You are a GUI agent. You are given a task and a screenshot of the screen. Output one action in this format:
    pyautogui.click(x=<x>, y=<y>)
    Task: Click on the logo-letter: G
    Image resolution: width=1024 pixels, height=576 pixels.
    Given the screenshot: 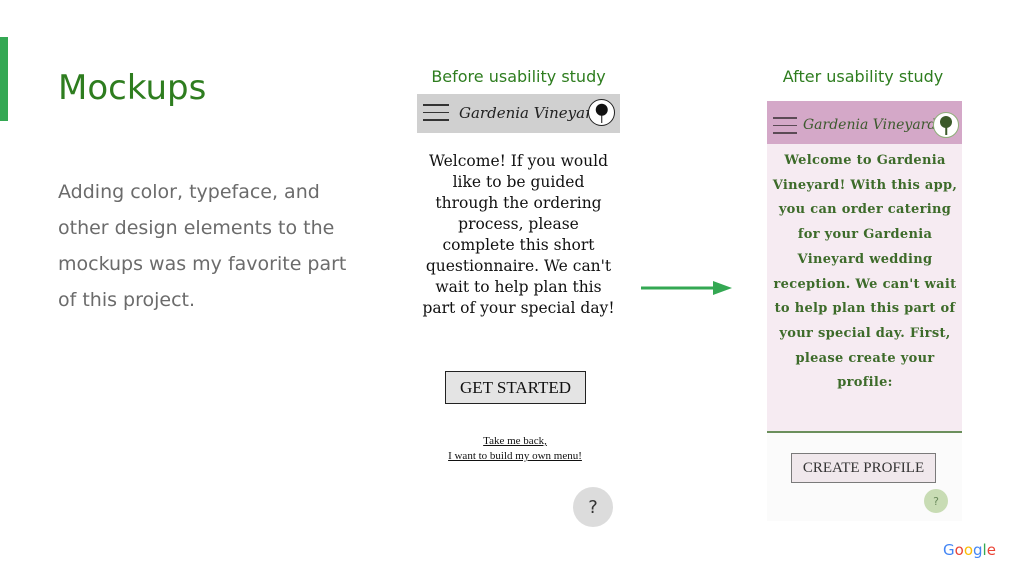 What is the action you would take?
    pyautogui.click(x=949, y=550)
    